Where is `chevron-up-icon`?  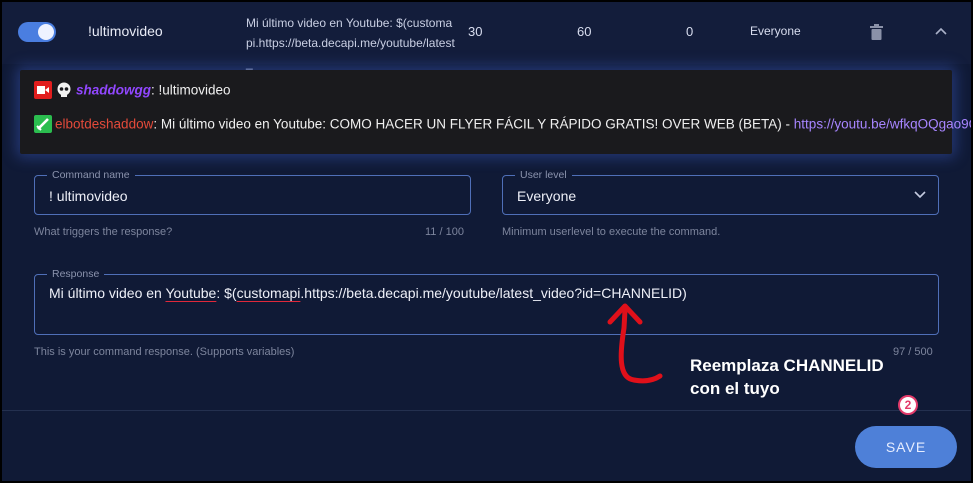
chevron-up-icon is located at coordinates (941, 31).